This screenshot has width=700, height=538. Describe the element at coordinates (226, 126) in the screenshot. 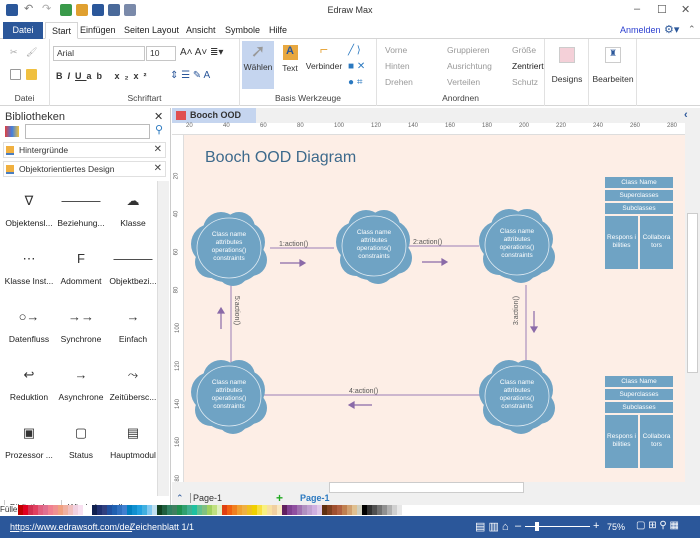

I see `ruler-tick-label: 40` at that location.